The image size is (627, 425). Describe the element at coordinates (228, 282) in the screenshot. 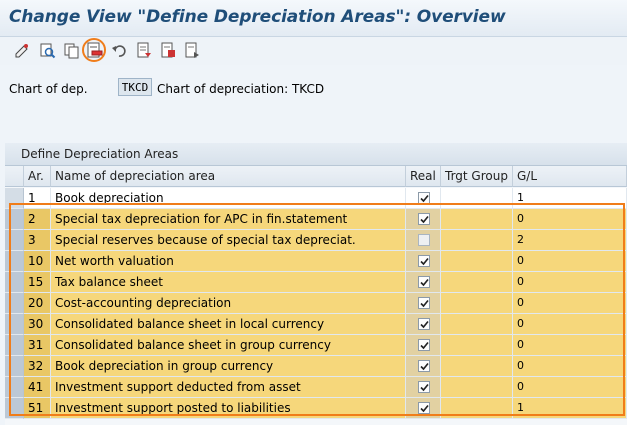

I see `cell-area-name: Tax balance sheet` at that location.